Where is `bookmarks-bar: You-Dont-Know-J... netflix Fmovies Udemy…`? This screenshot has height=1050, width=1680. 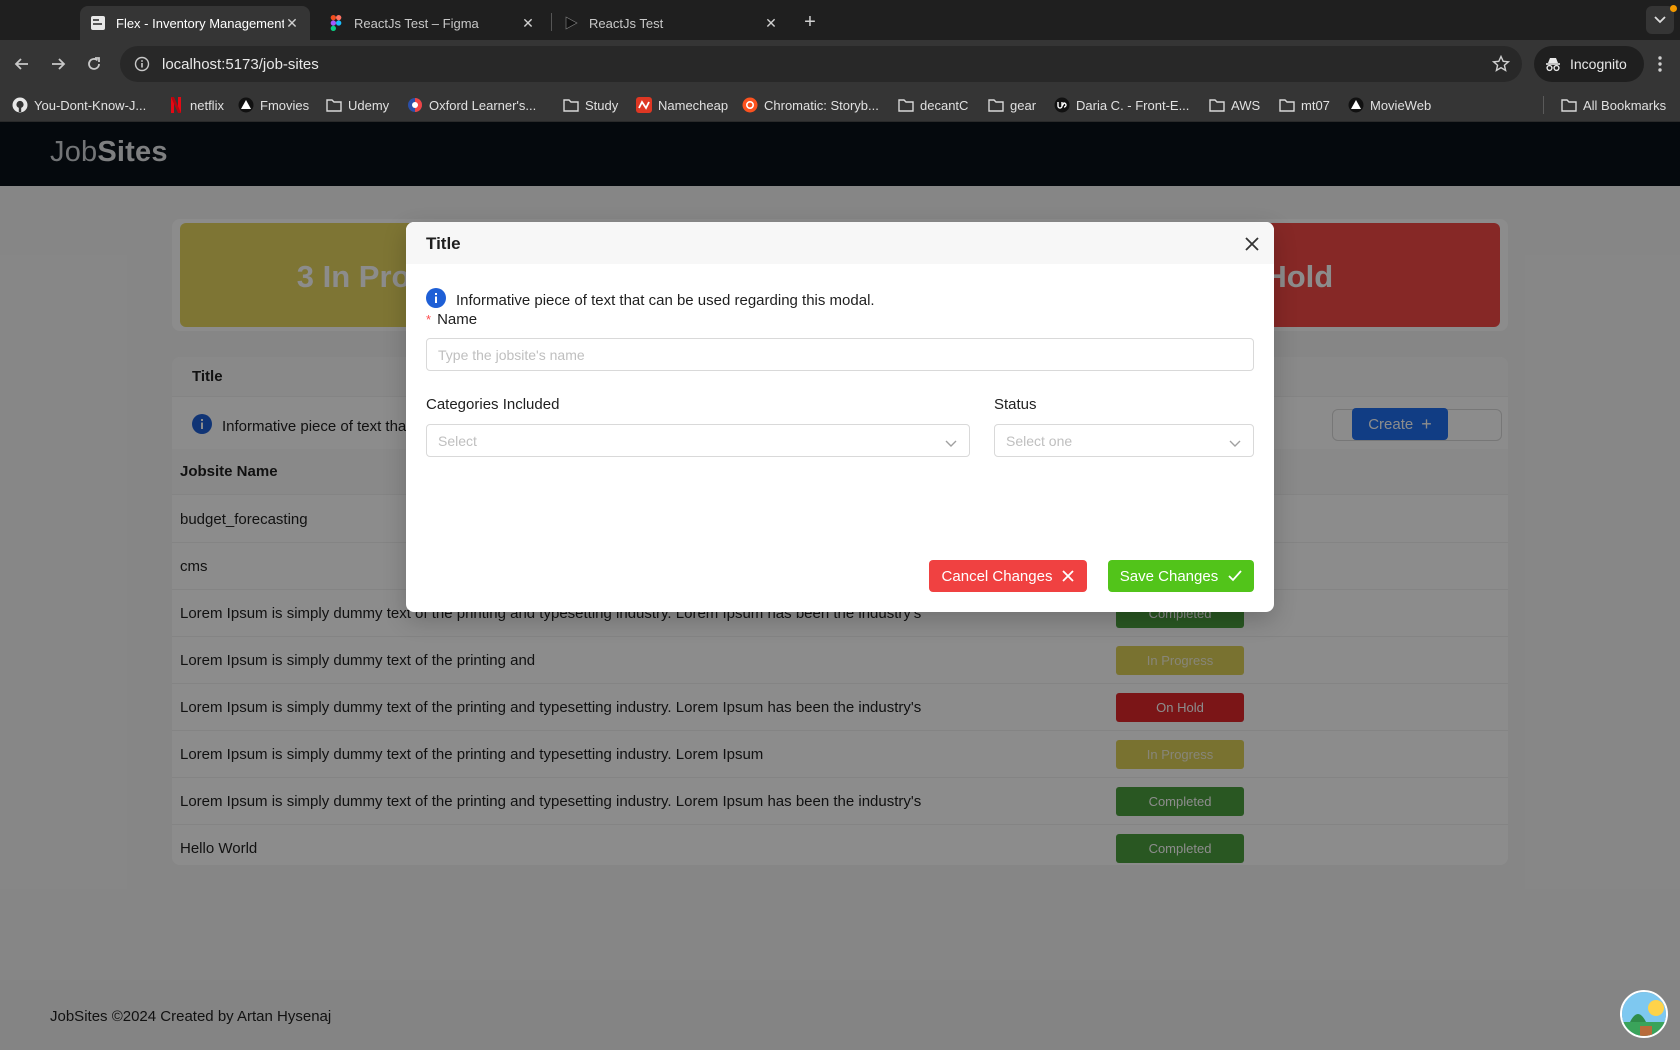 bookmarks-bar: You-Dont-Know-J... netflix Fmovies Udemy… is located at coordinates (840, 105).